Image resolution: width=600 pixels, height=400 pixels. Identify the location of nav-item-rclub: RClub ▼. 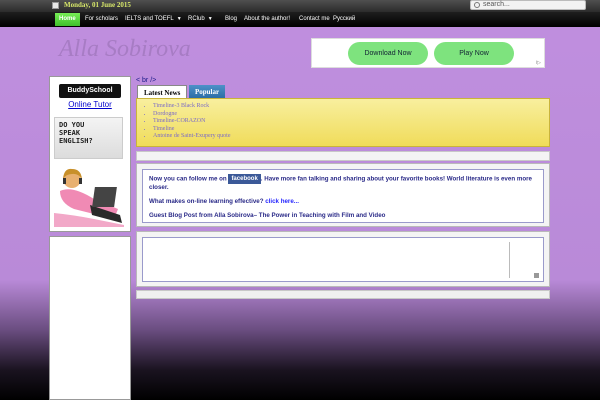
(200, 19).